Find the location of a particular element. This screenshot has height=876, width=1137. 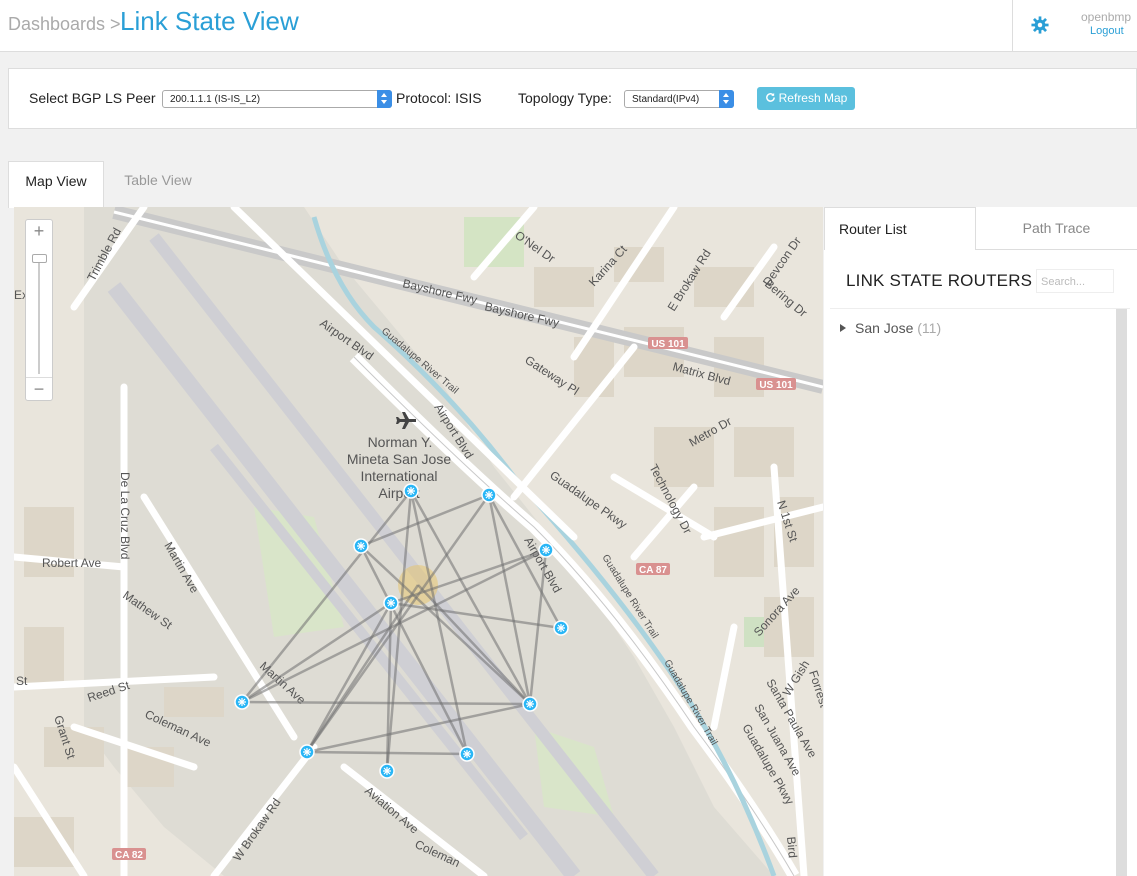

peer-label: Select BGP LS Peer is located at coordinates (92, 98).